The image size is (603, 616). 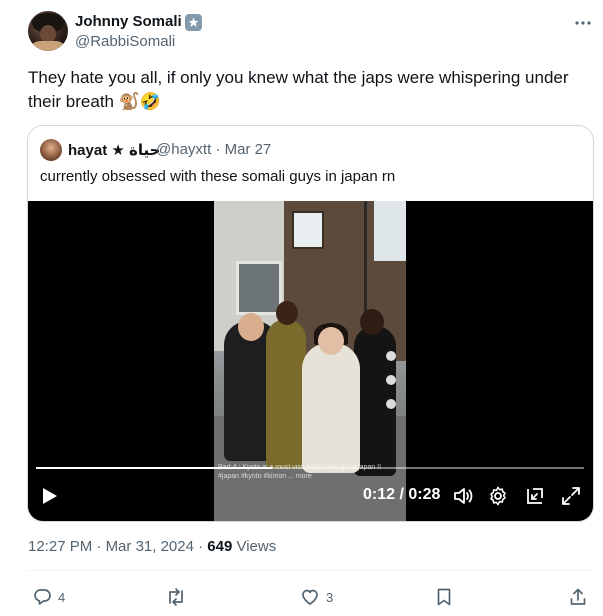 I want to click on retweet-icon, so click(x=176, y=597).